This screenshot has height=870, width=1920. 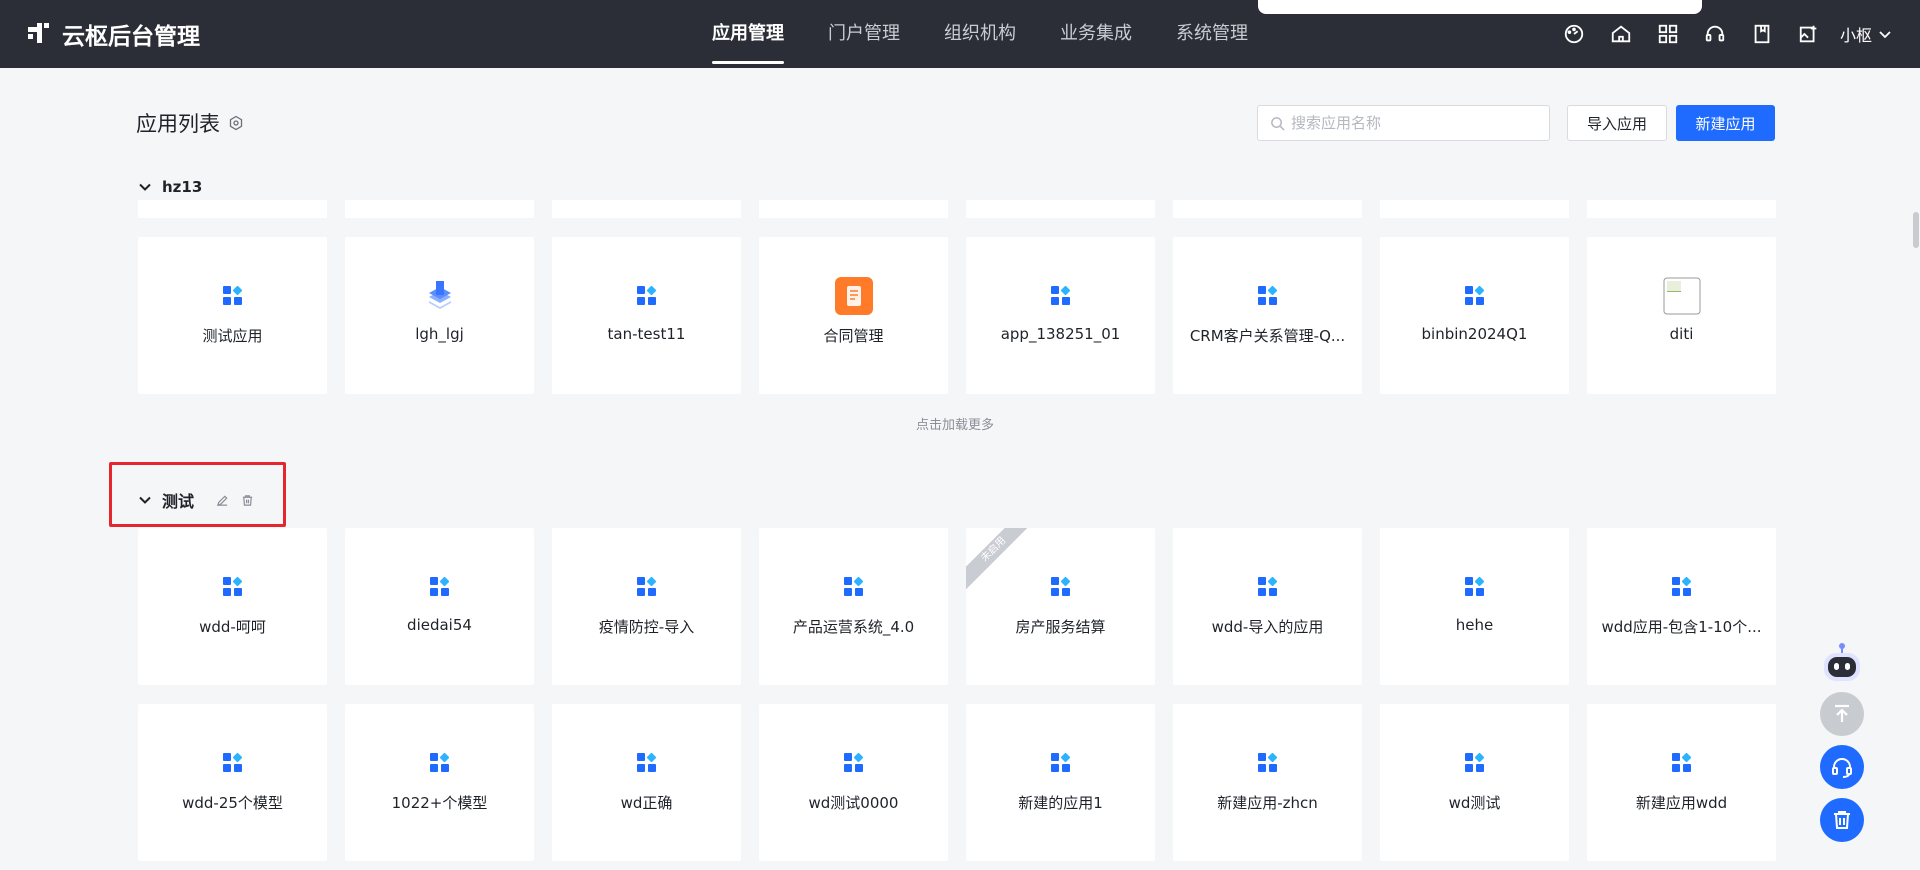 What do you see at coordinates (1681, 315) in the screenshot?
I see `app-card: diti` at bounding box center [1681, 315].